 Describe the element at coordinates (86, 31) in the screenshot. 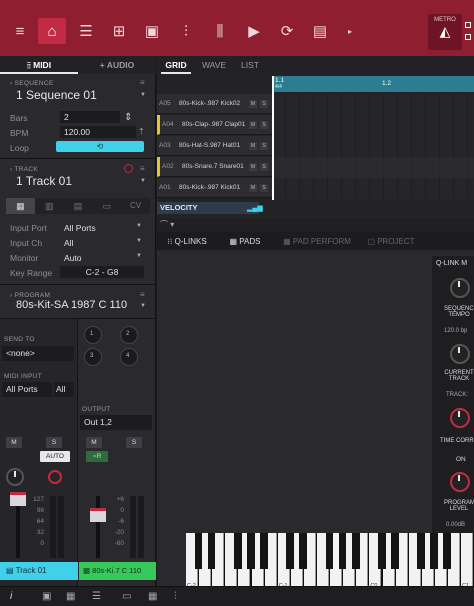

I see `track-view-icon: ☰` at that location.